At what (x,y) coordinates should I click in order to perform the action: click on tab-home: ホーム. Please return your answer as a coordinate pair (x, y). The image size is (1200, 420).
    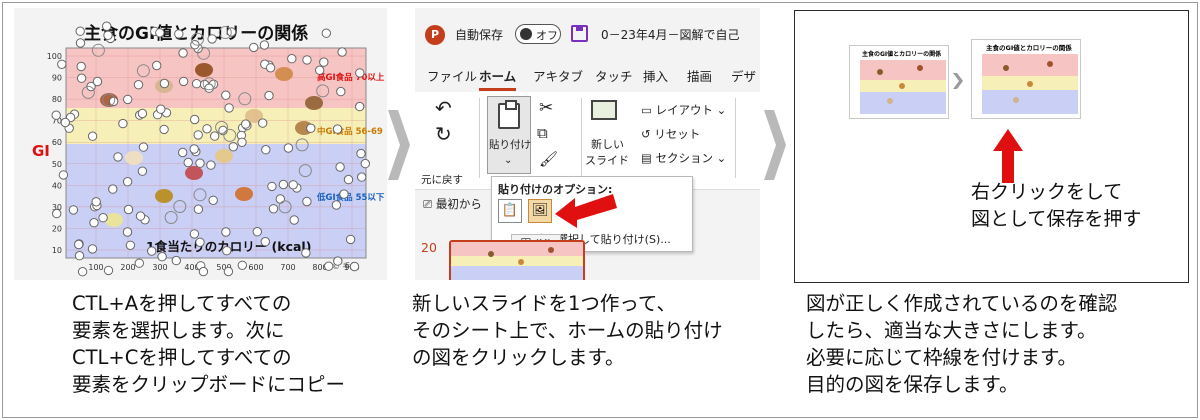
    Looking at the image, I should click on (498, 78).